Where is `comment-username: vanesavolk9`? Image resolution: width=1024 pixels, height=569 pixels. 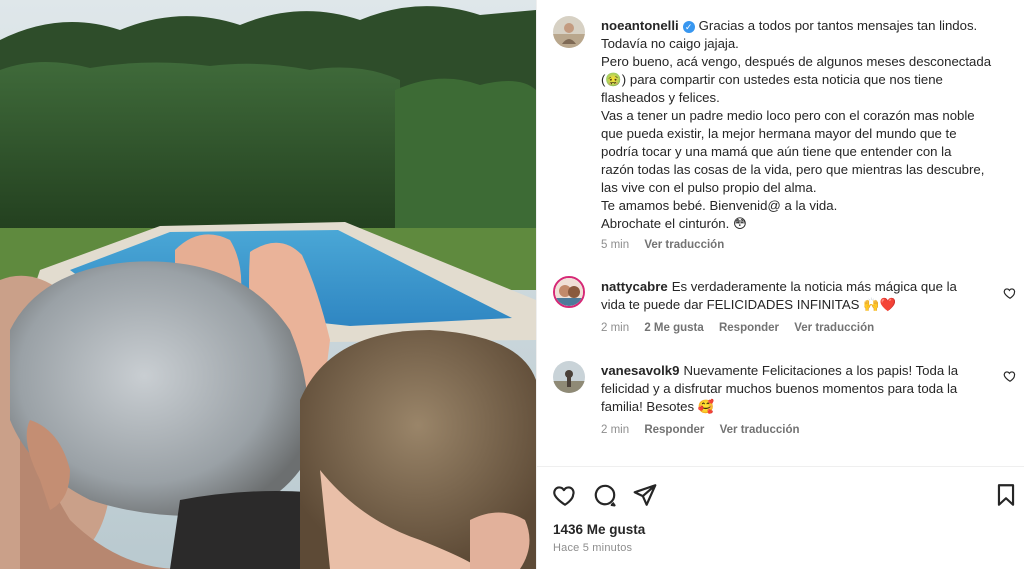
comment-username: vanesavolk9 is located at coordinates (640, 370).